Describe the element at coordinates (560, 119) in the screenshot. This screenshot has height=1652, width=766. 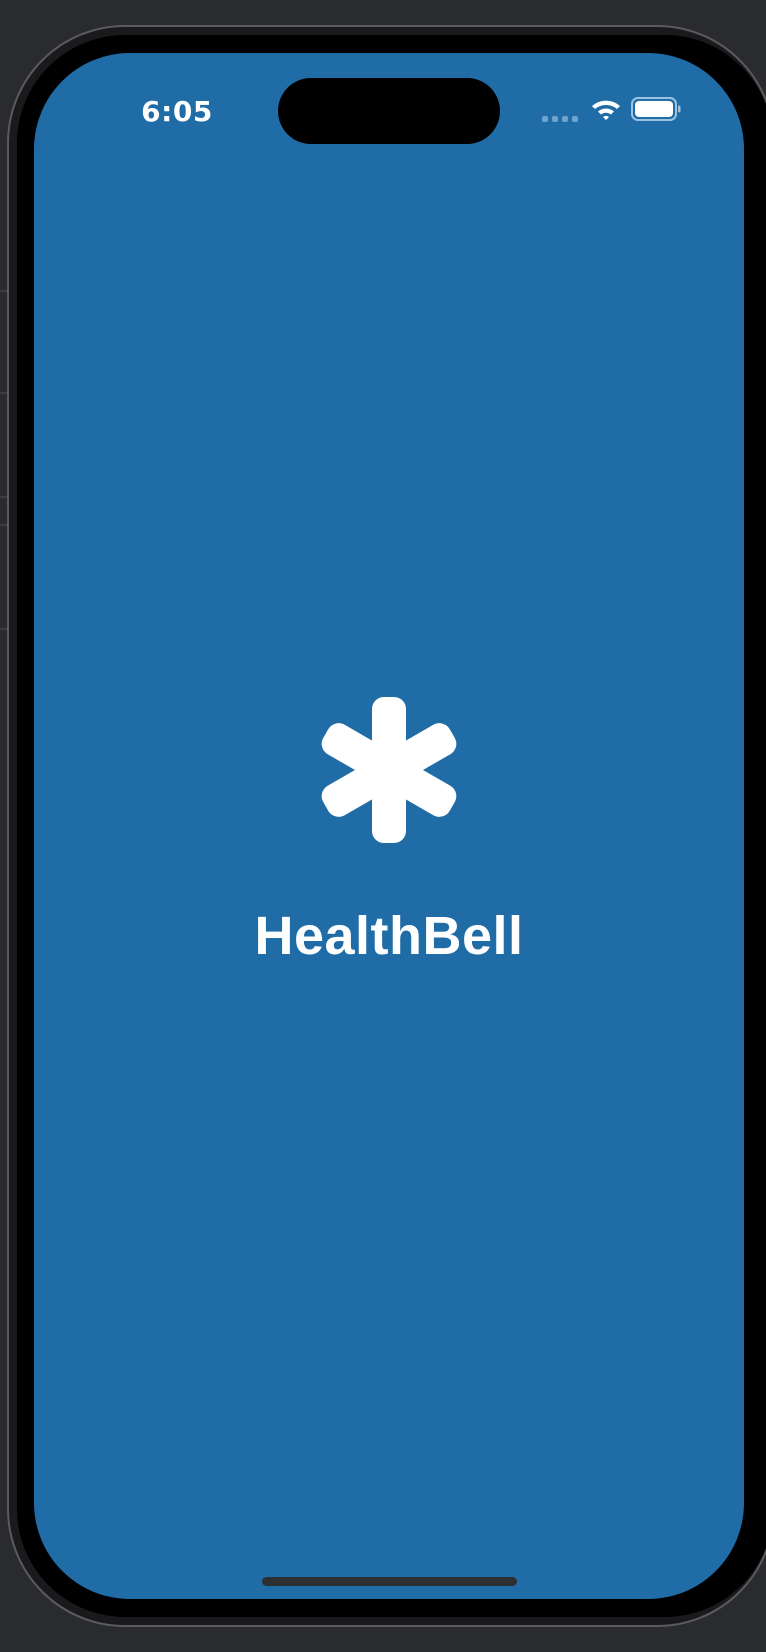
I see `cellular-signal-icon` at that location.